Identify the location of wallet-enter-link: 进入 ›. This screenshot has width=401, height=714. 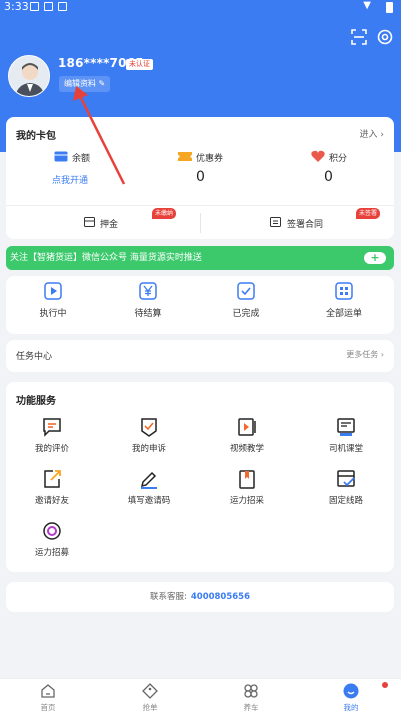
(372, 133).